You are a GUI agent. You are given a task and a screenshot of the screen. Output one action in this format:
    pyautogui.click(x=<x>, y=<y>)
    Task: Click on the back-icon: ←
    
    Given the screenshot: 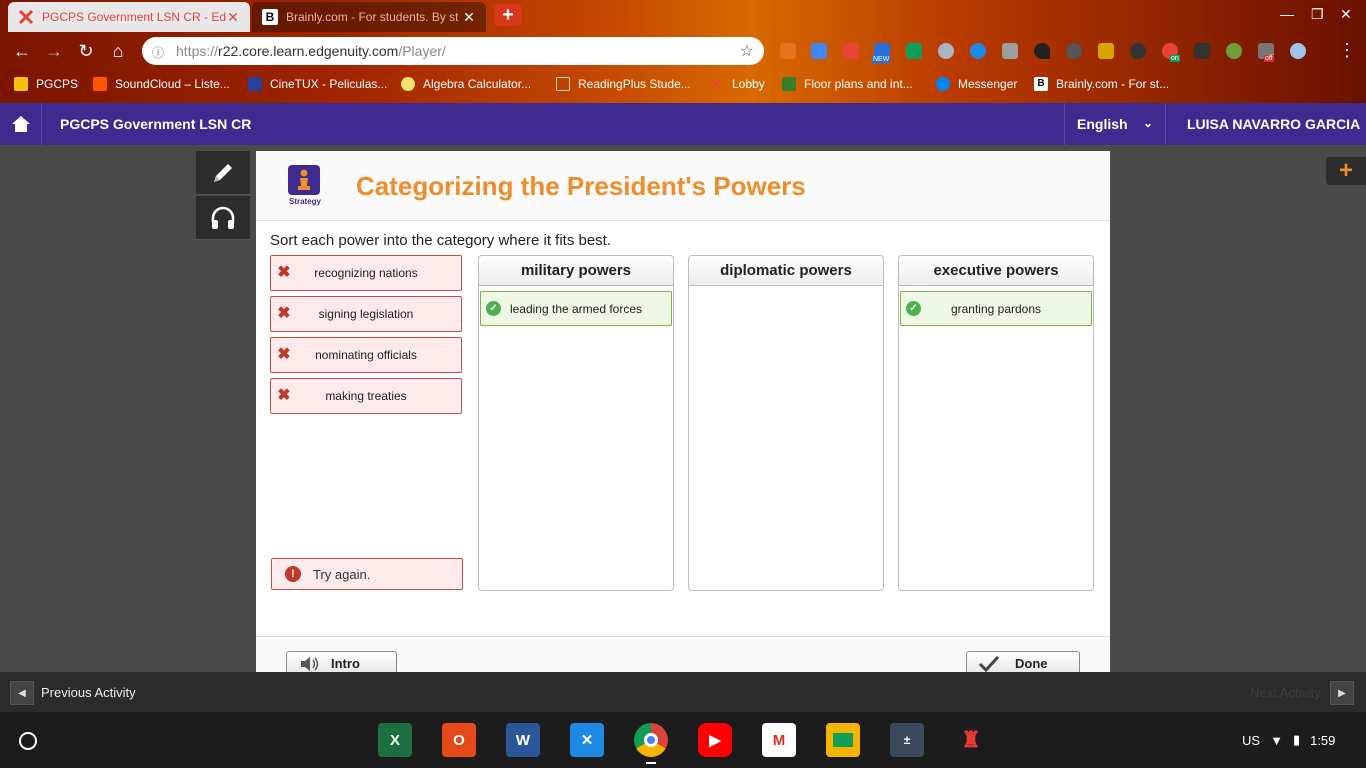 What is the action you would take?
    pyautogui.click(x=22, y=51)
    